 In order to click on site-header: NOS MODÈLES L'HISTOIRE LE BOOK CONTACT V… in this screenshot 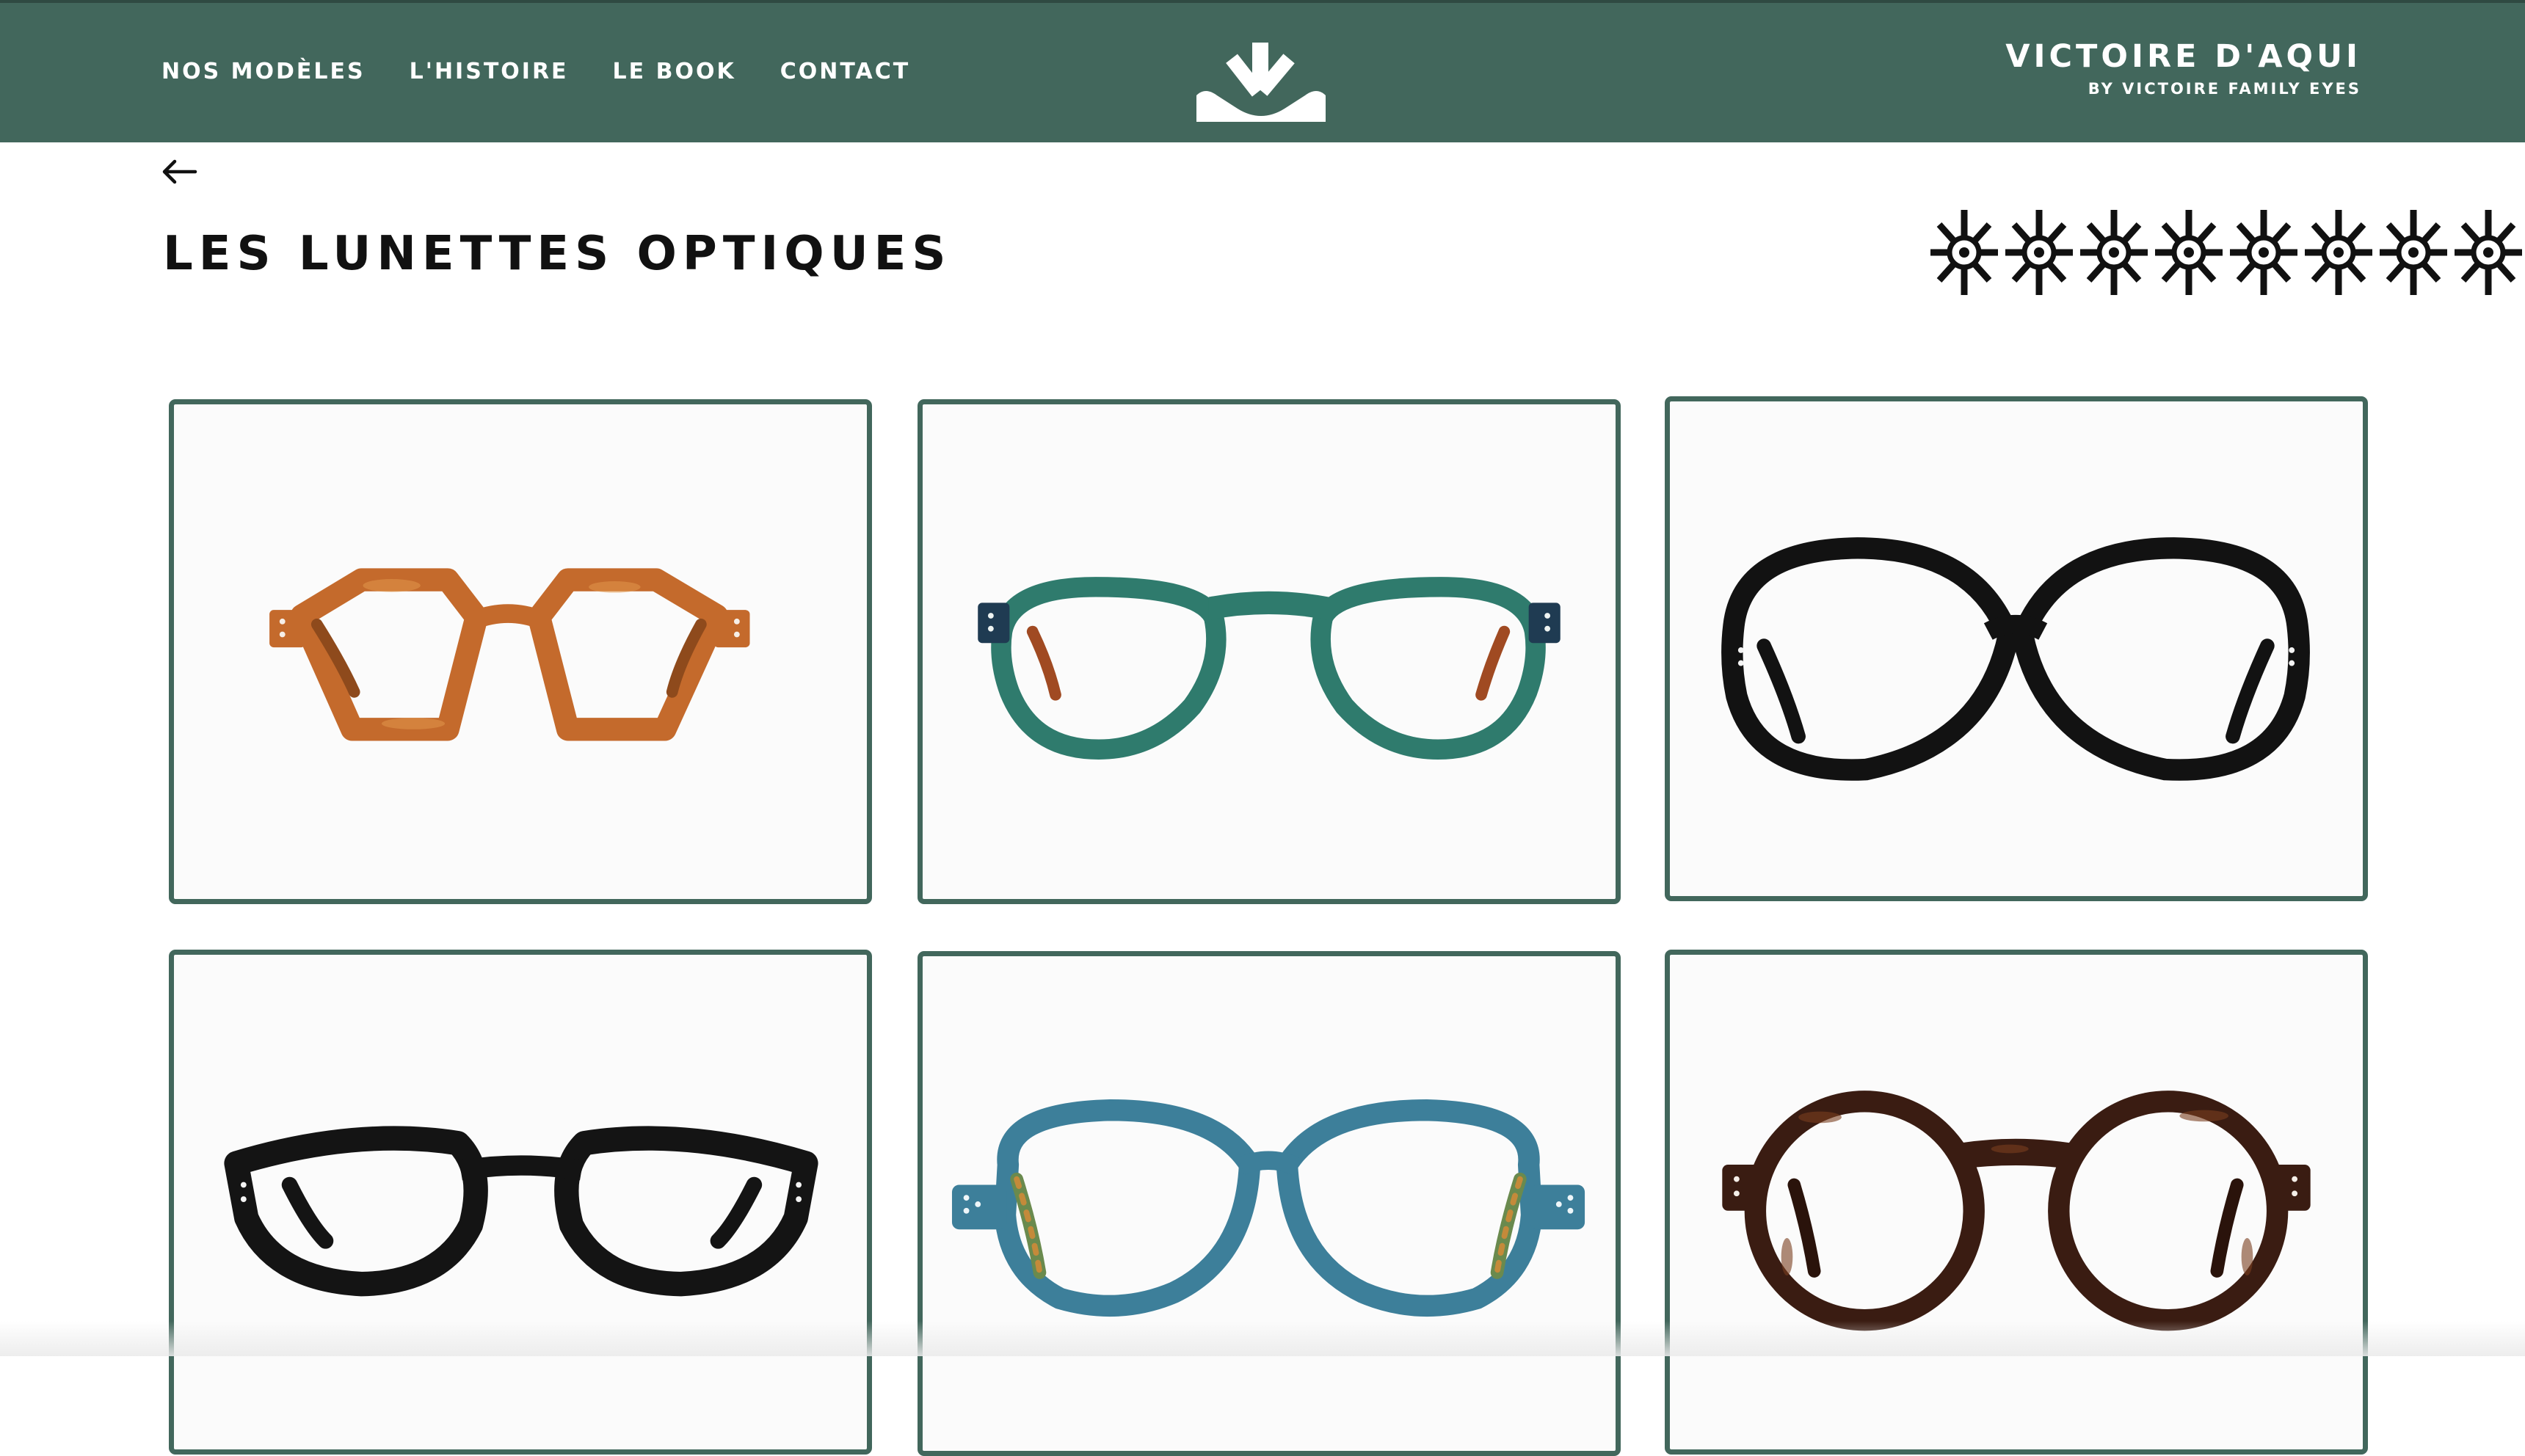, I will do `click(1263, 71)`.